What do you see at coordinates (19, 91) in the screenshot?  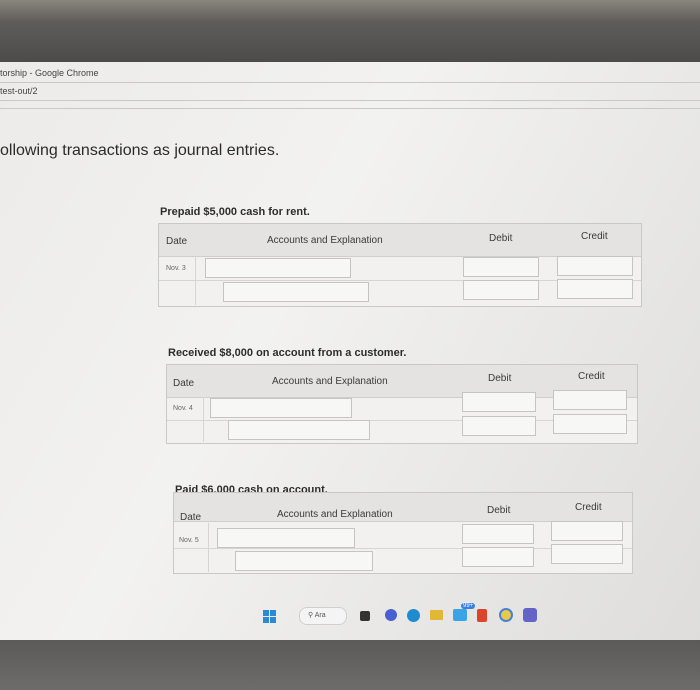 I see `address-bar-url: test-out/2` at bounding box center [19, 91].